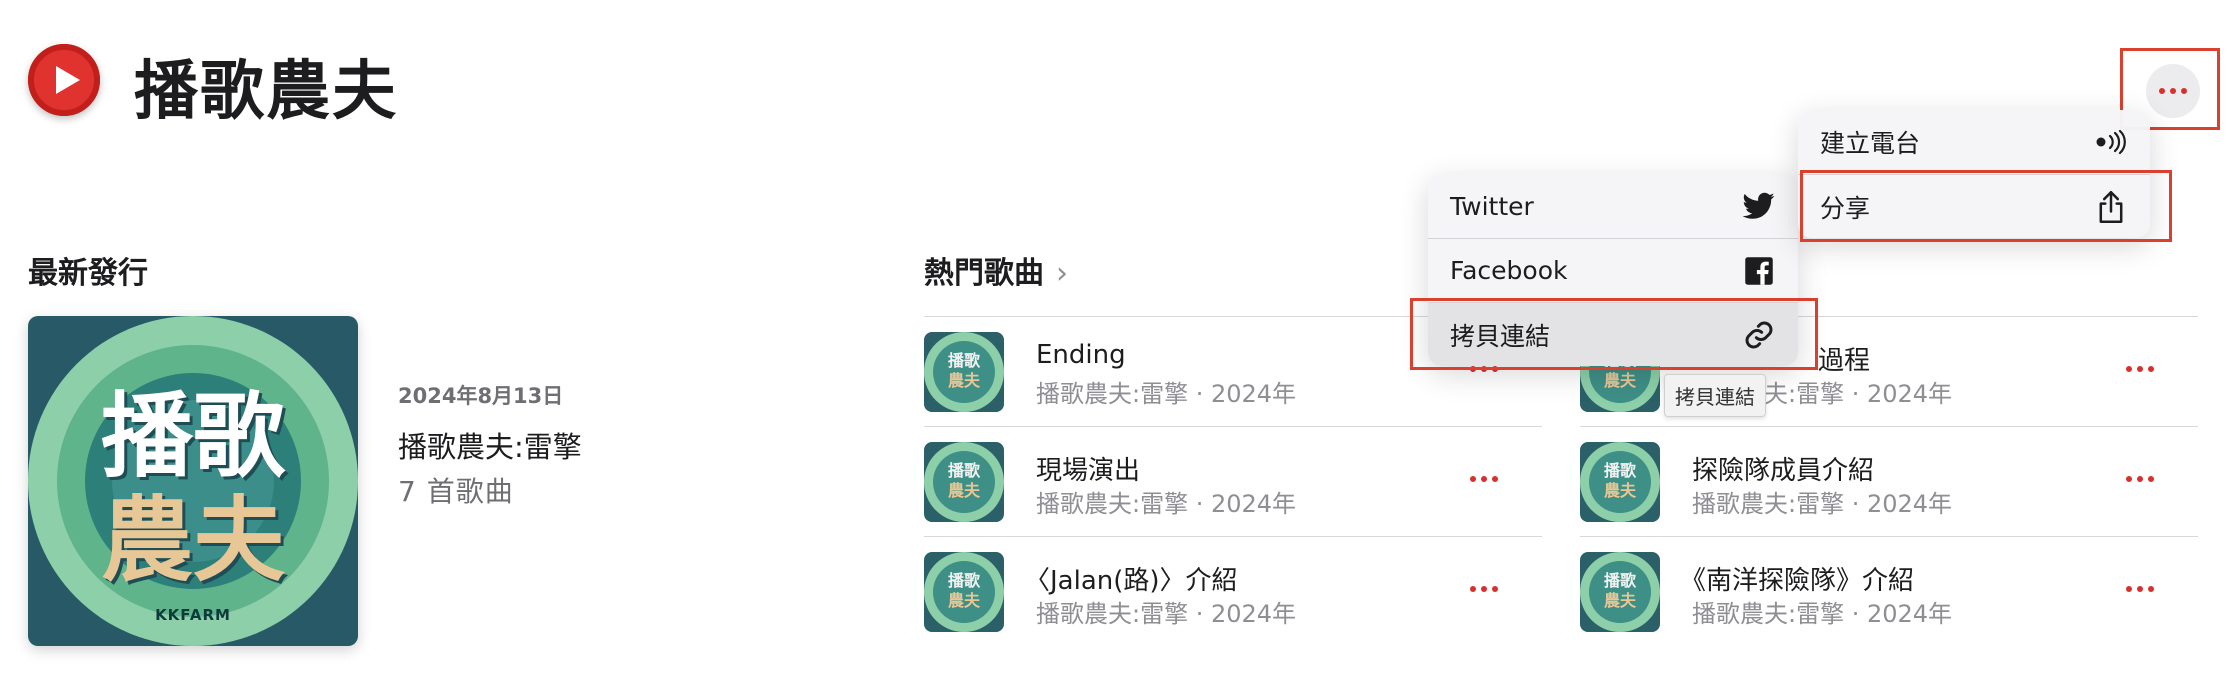  What do you see at coordinates (193, 615) in the screenshot?
I see `artwork-brand: KKFARM` at bounding box center [193, 615].